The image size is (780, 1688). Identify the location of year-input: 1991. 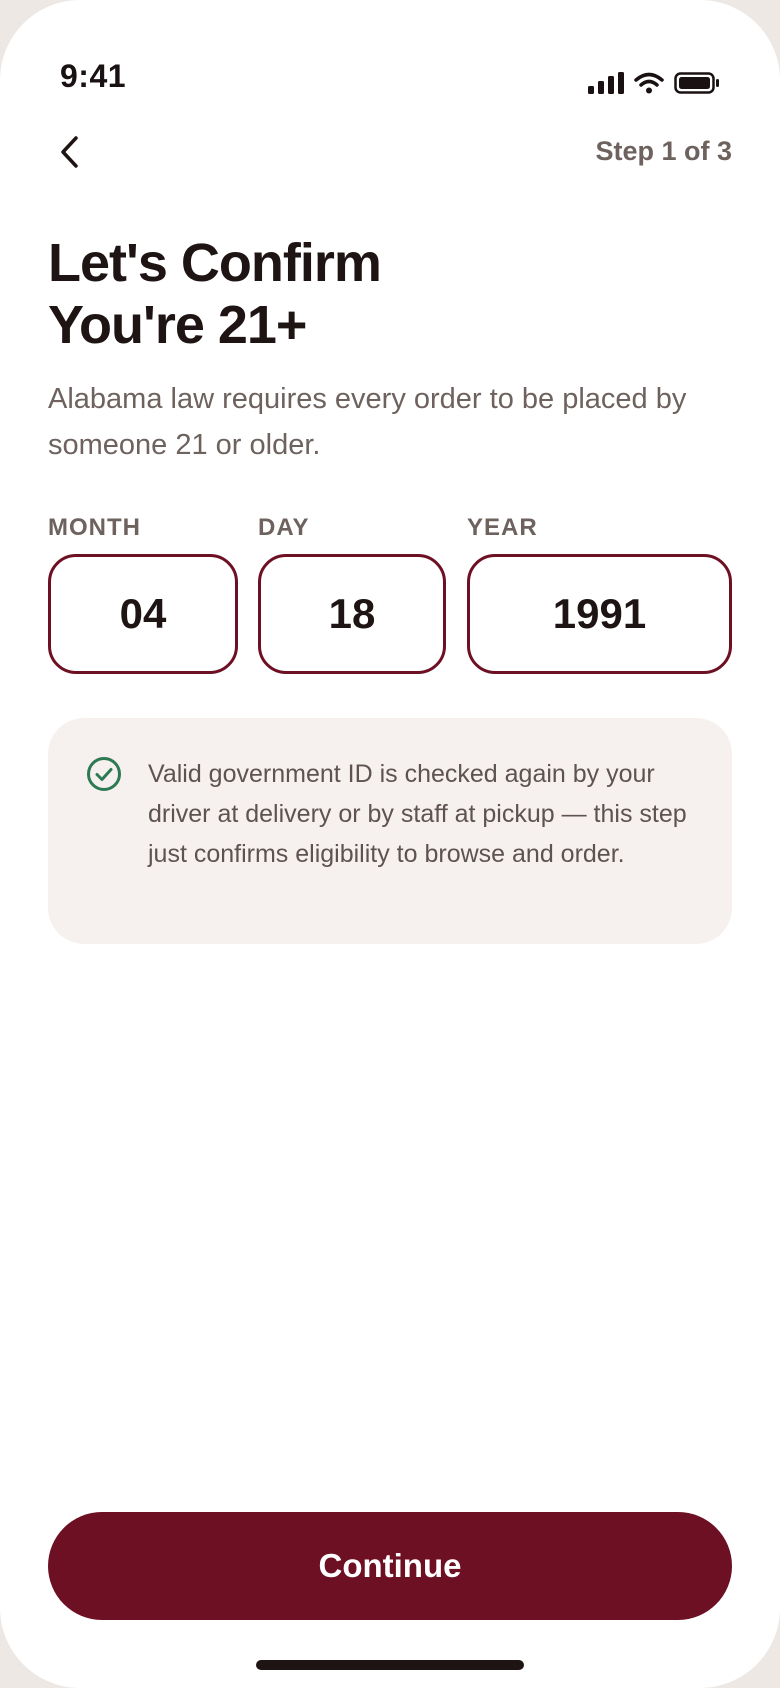
(599, 614).